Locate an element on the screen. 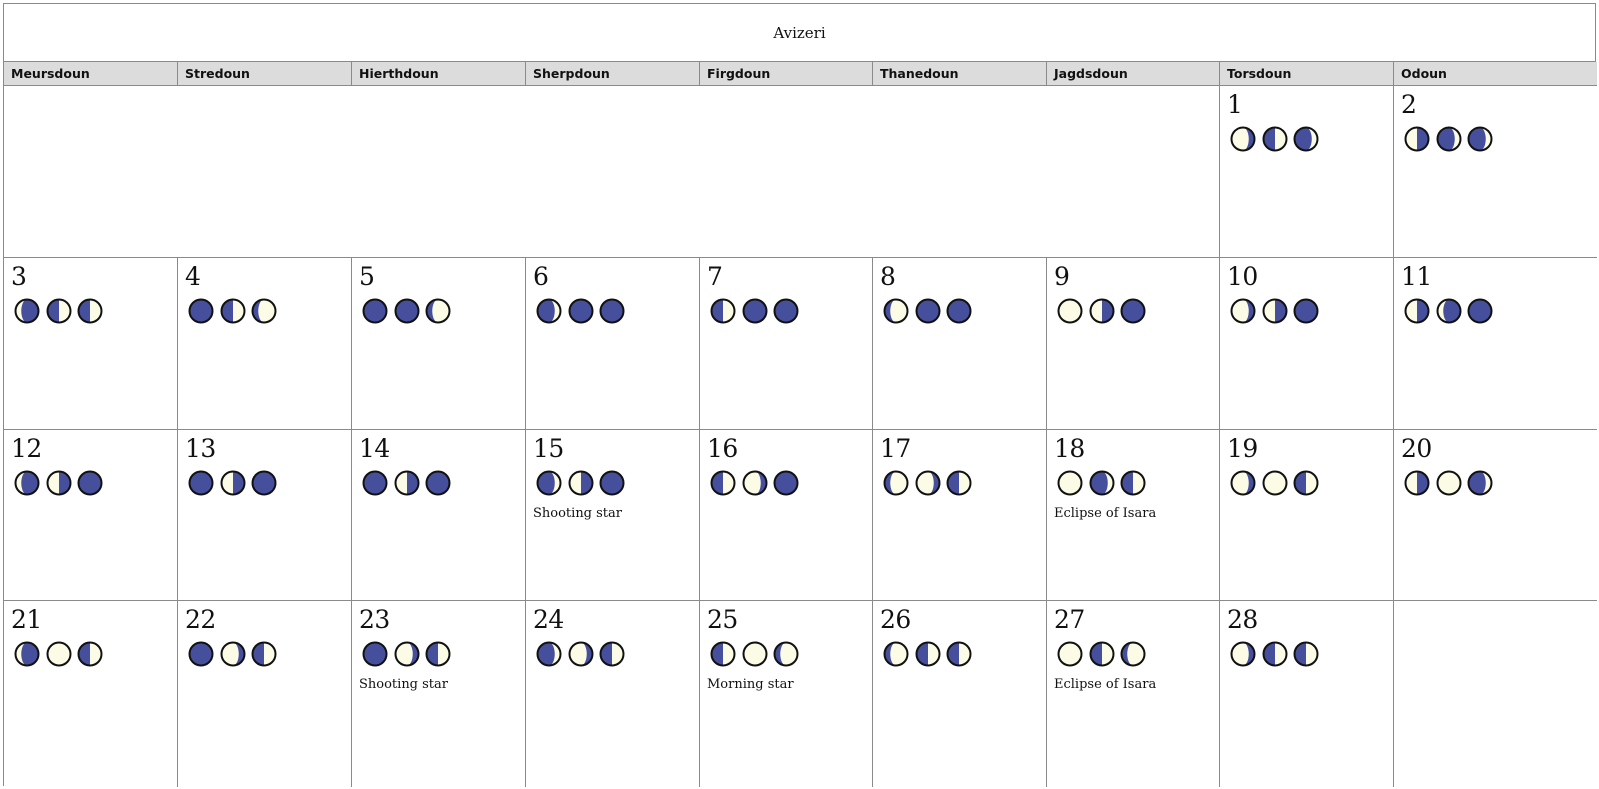 The height and width of the screenshot is (789, 1599). event-label: Shooting star is located at coordinates (578, 513).